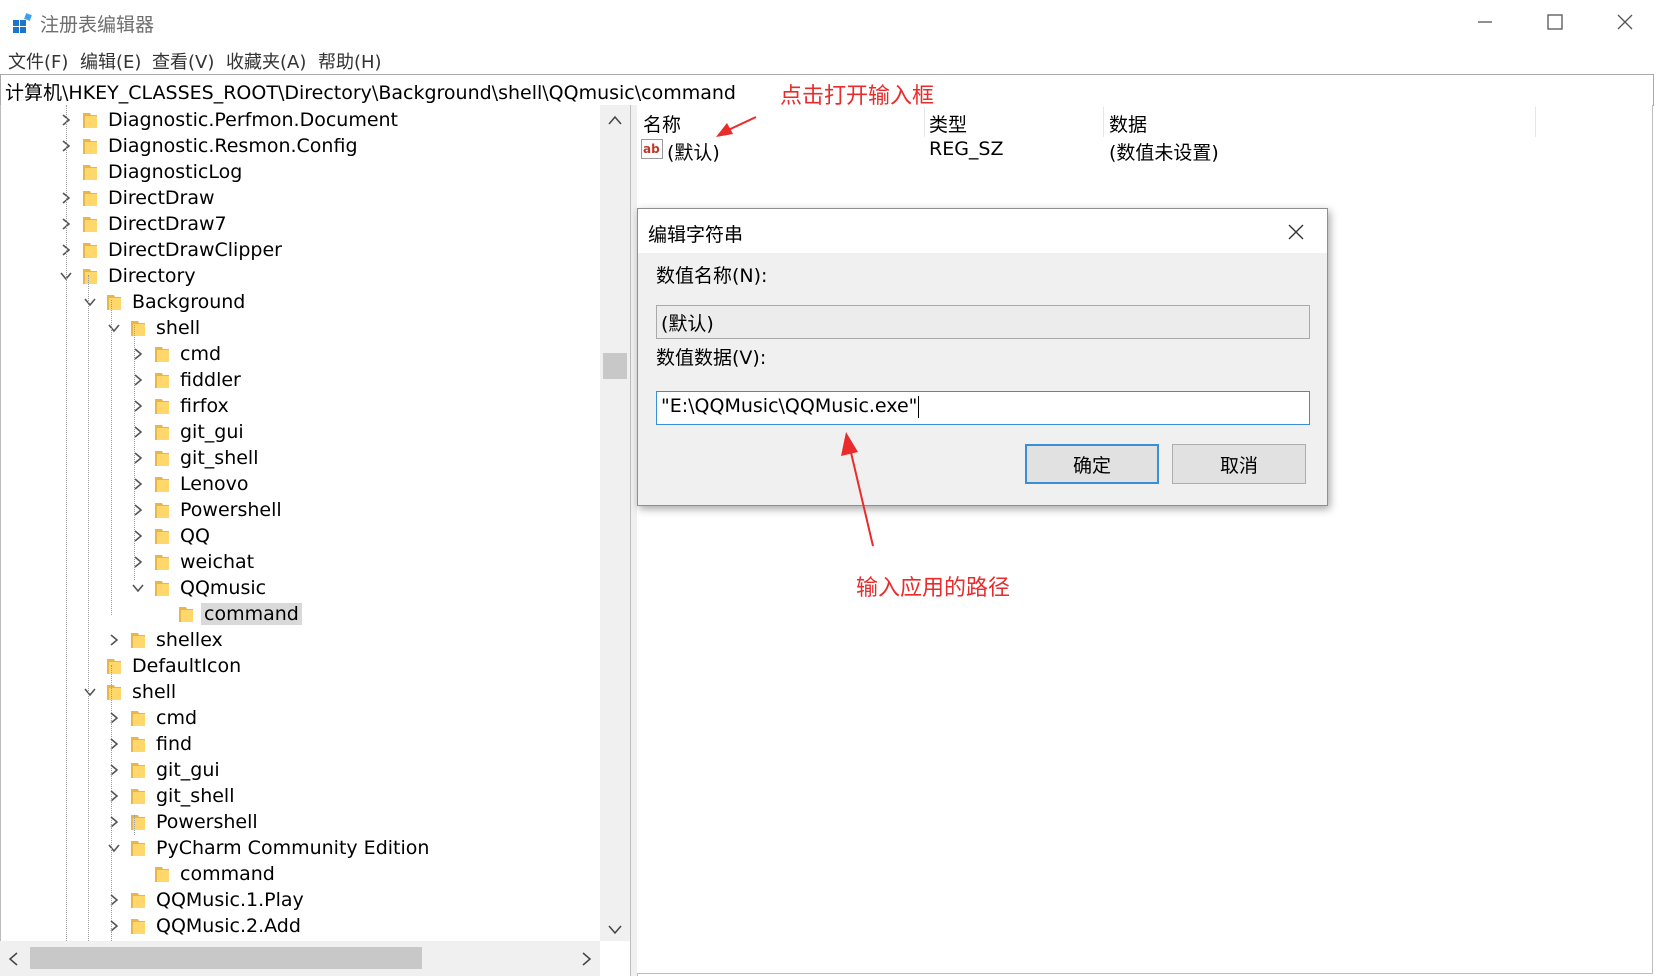 The image size is (1660, 976). I want to click on tree-item: DirectDrawClipper, so click(171, 250).